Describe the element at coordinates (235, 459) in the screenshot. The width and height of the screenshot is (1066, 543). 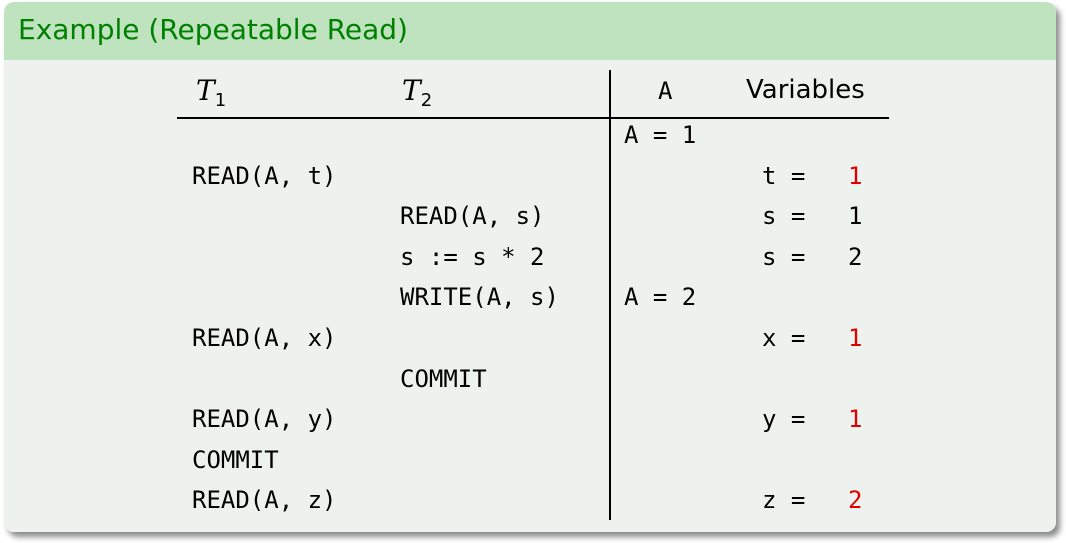
I see `t1-operation: COMMIT` at that location.